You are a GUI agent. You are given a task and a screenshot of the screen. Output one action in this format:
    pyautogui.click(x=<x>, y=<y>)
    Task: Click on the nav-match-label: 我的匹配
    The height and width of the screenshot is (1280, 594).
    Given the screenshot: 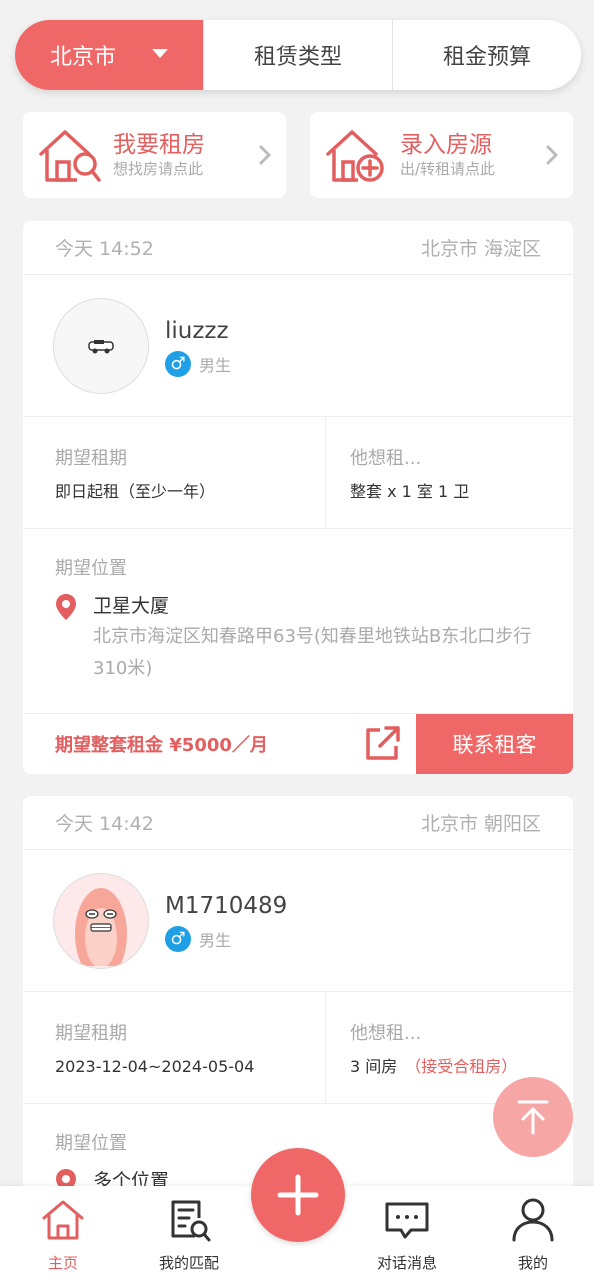 What is the action you would take?
    pyautogui.click(x=188, y=1263)
    